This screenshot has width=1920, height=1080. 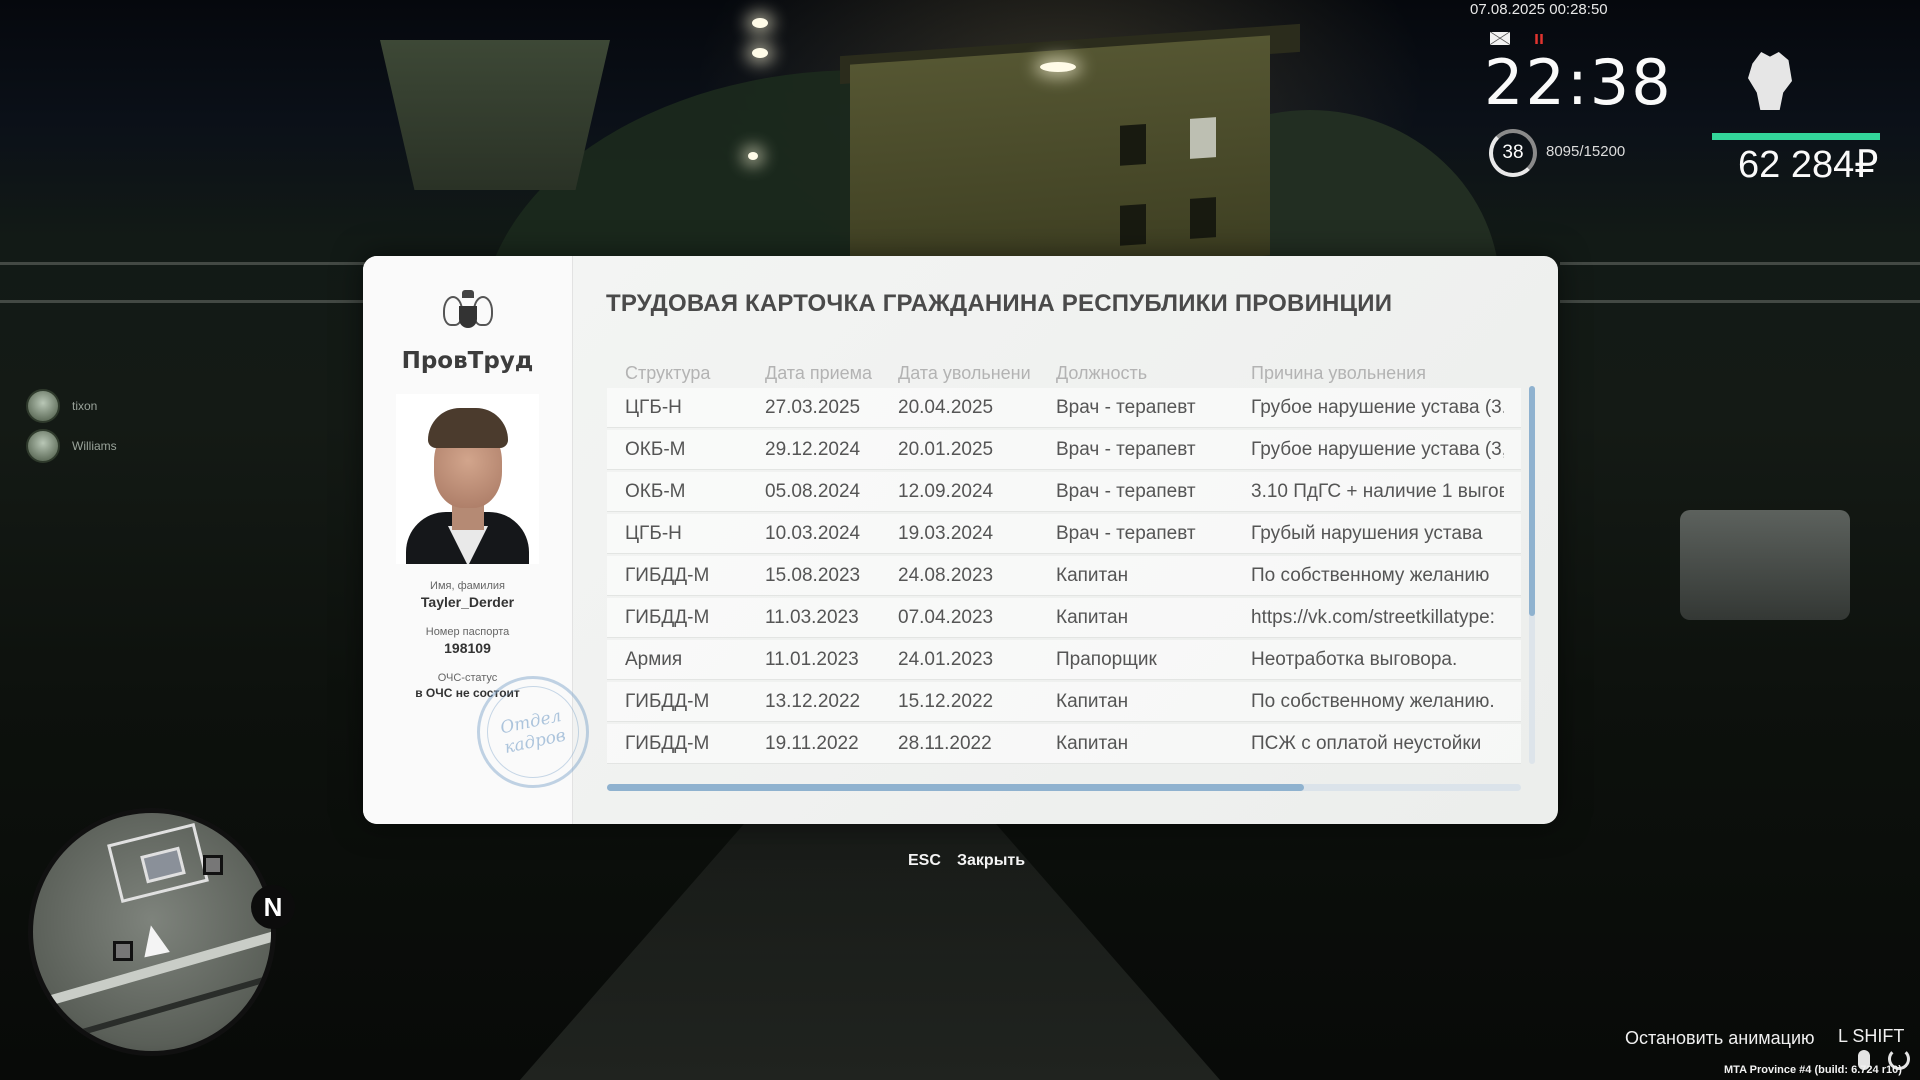 What do you see at coordinates (813, 407) in the screenshot?
I see `cell-hire-date: 27.03.2025` at bounding box center [813, 407].